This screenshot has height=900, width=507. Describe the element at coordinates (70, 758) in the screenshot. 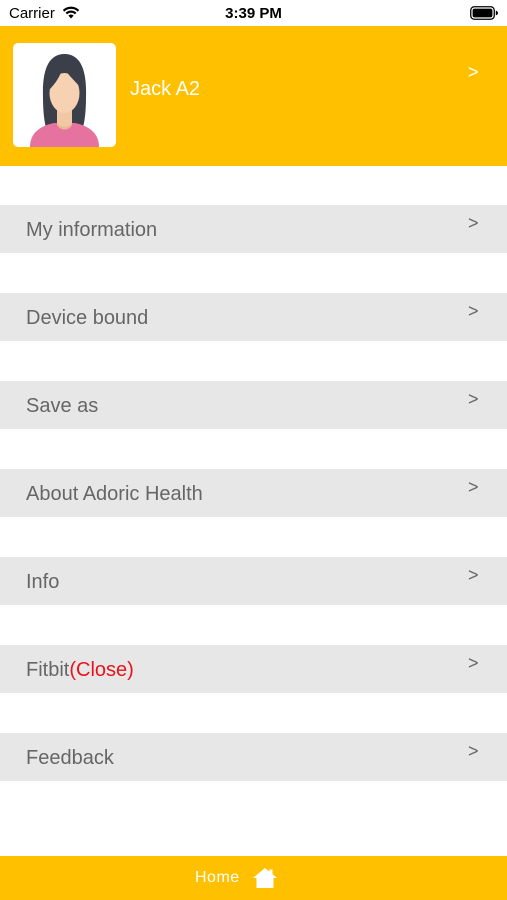

I see `menu-item-label: Feedback` at that location.